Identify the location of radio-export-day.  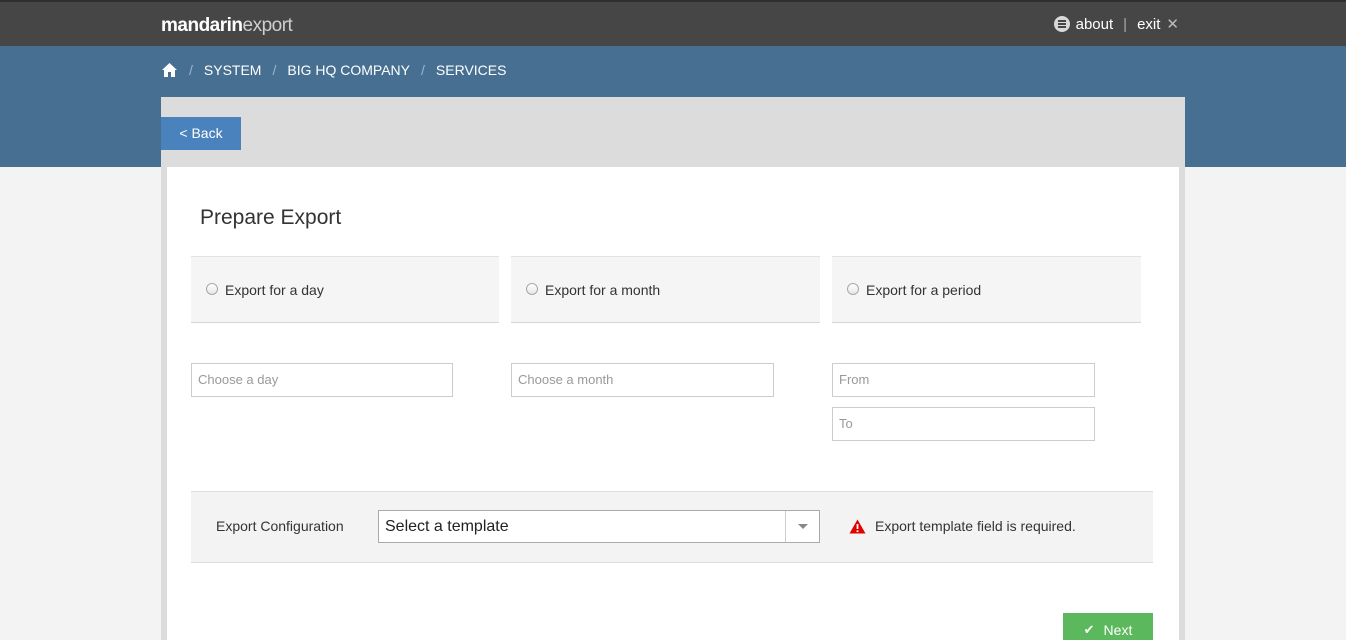
(212, 289).